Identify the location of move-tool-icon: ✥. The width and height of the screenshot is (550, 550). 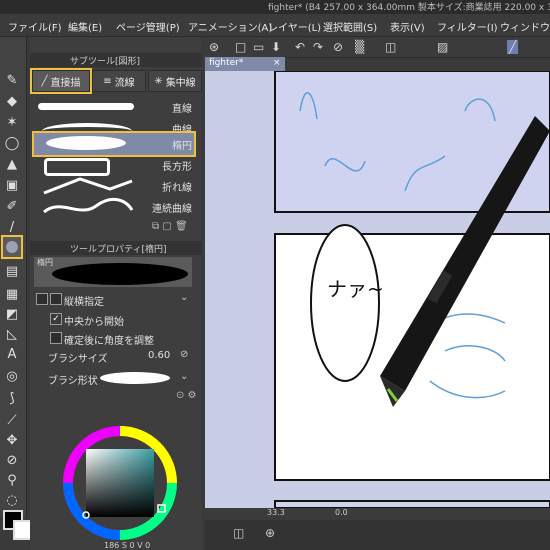
(12, 440).